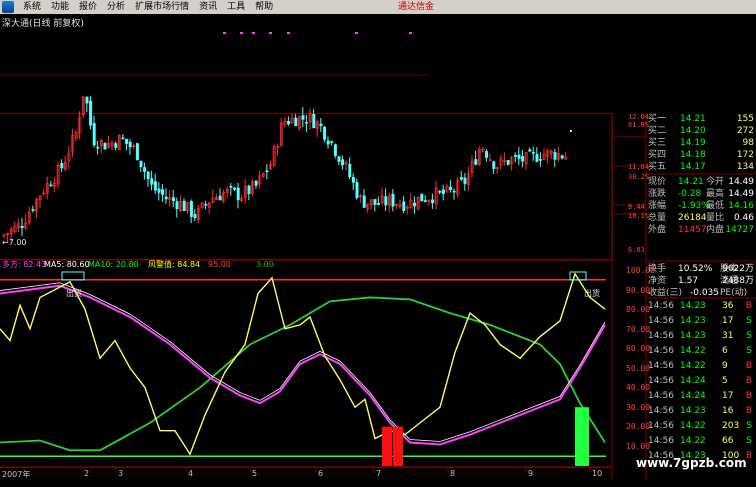  I want to click on stat2-value: 1.57, so click(688, 281).